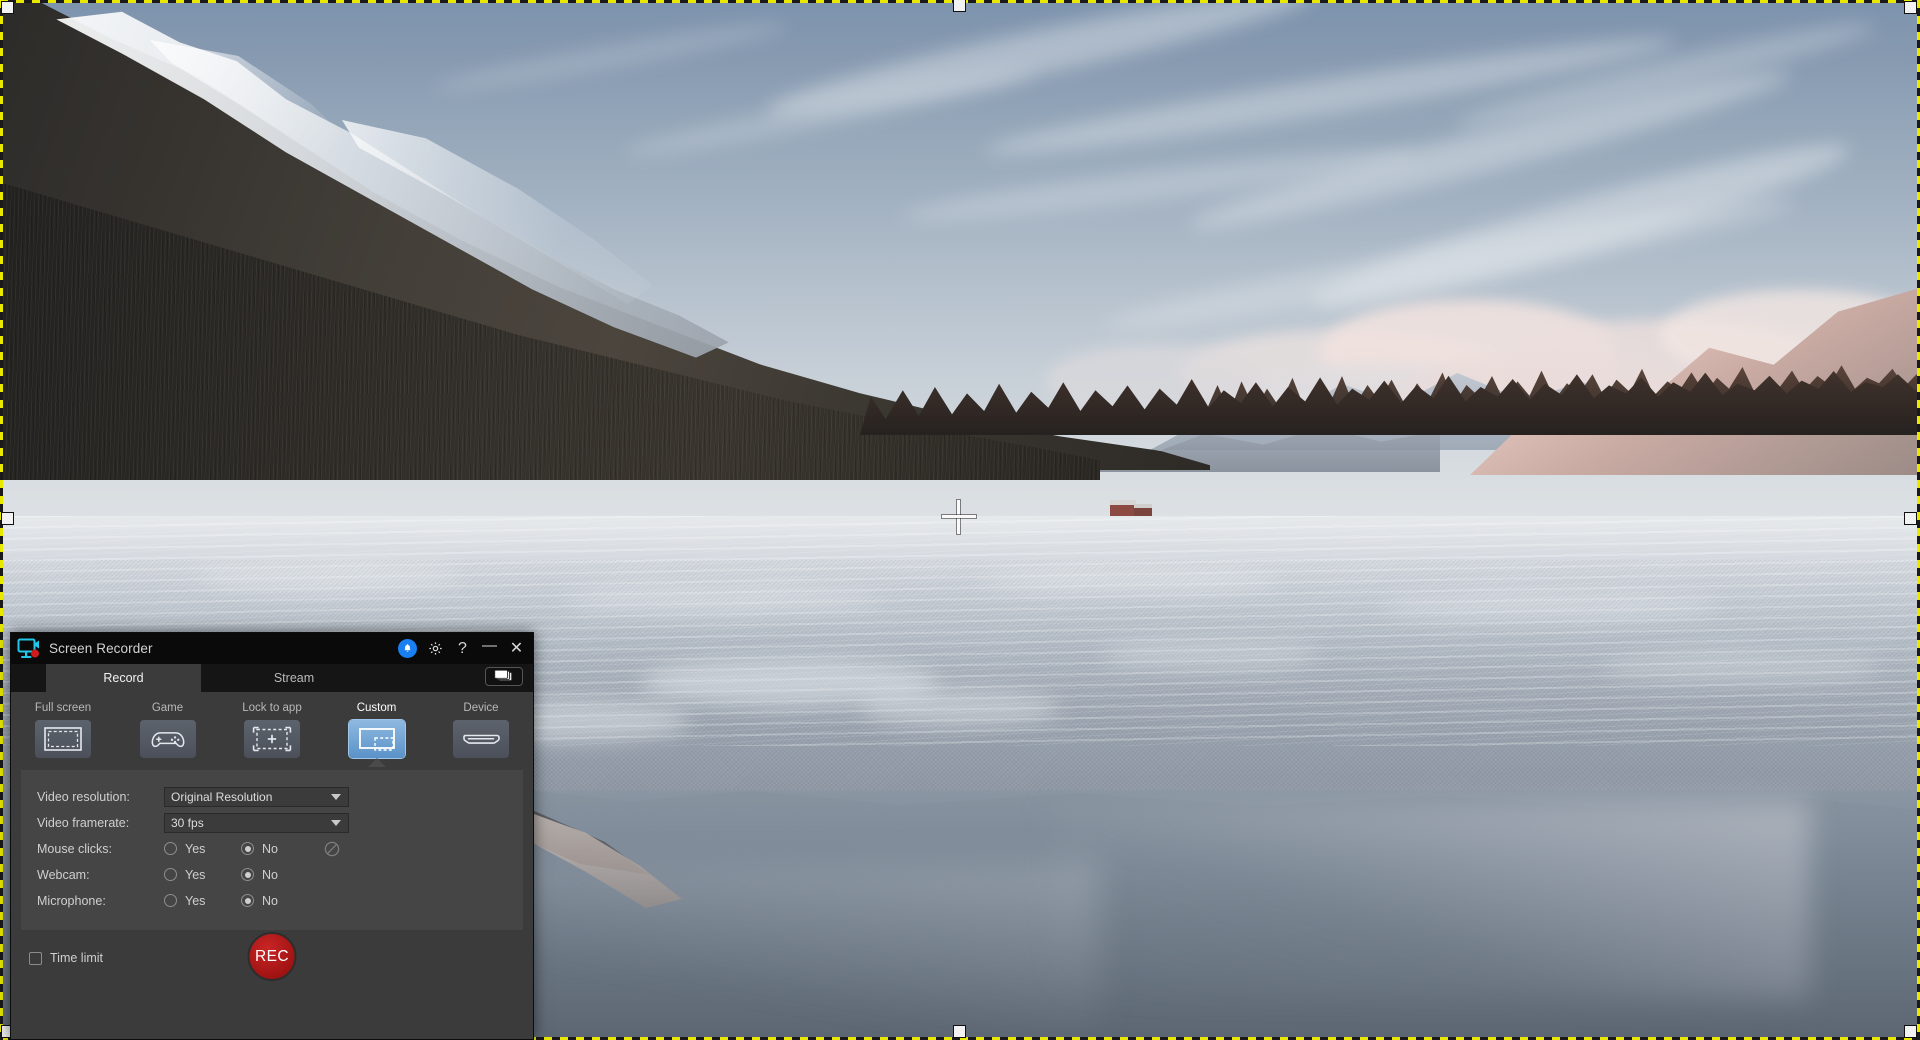 The width and height of the screenshot is (1920, 1040). Describe the element at coordinates (259, 875) in the screenshot. I see `webcam-no: No` at that location.